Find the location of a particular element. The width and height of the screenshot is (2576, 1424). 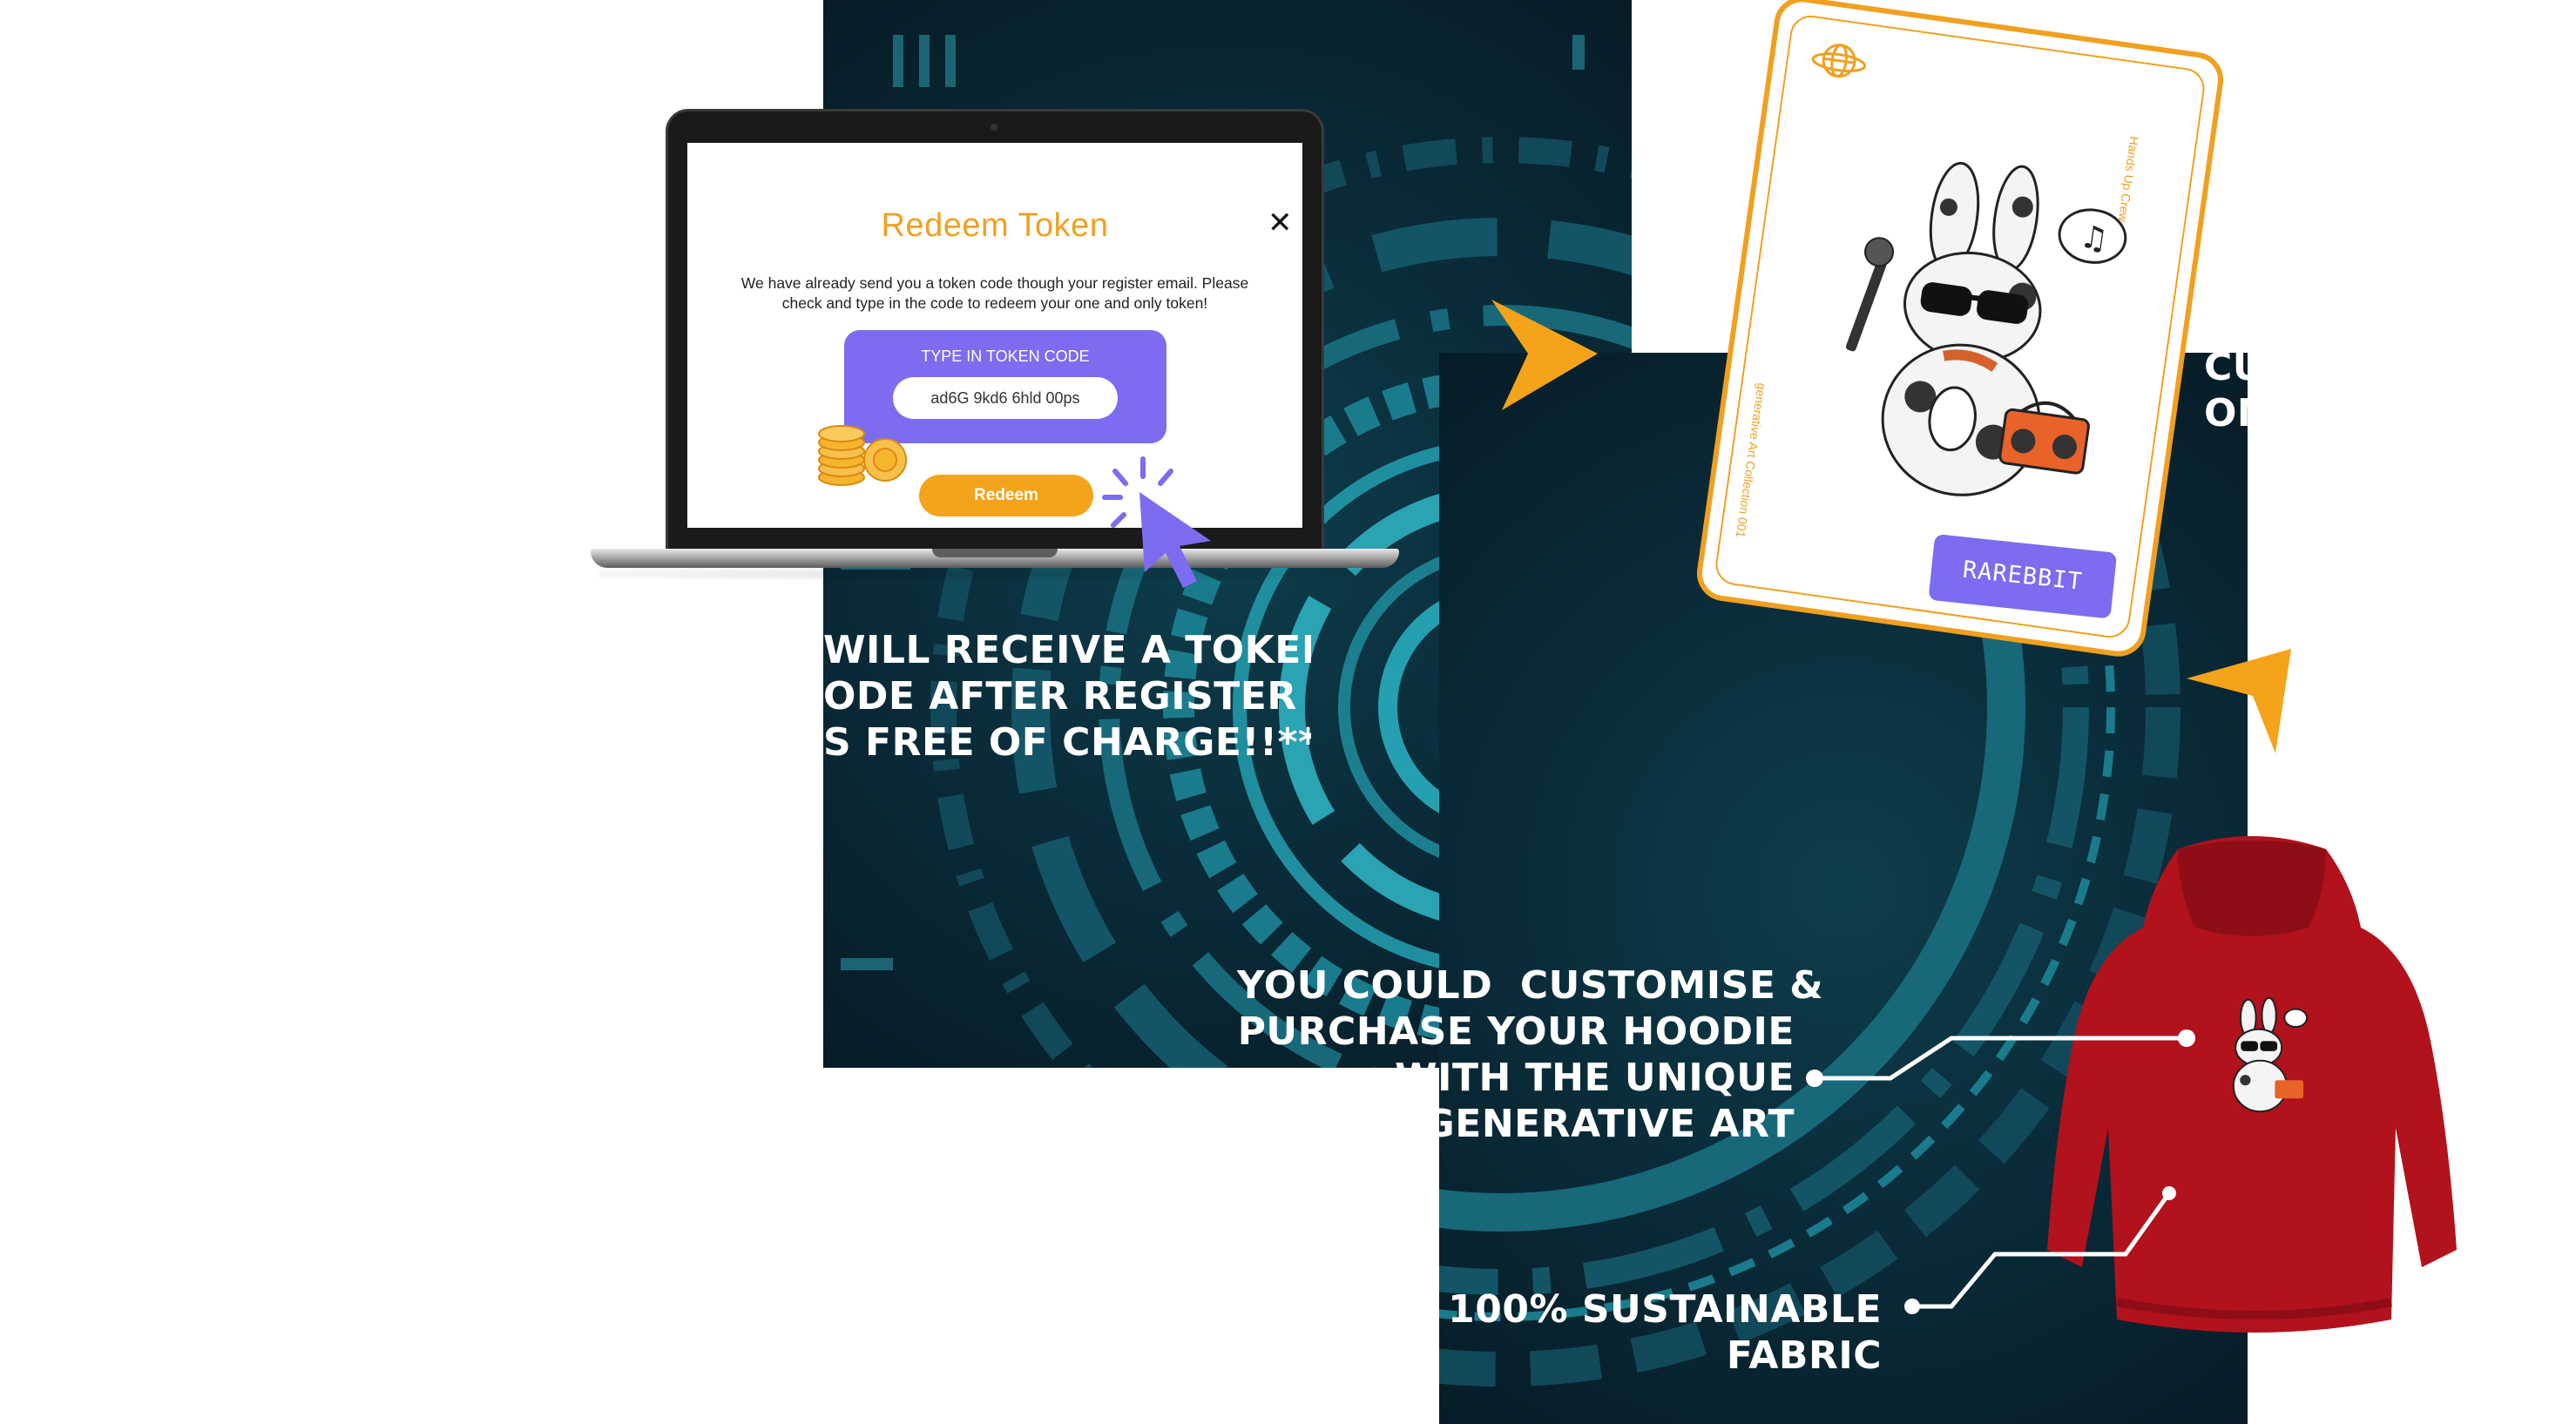

cursor-click-icon is located at coordinates (1156, 522).